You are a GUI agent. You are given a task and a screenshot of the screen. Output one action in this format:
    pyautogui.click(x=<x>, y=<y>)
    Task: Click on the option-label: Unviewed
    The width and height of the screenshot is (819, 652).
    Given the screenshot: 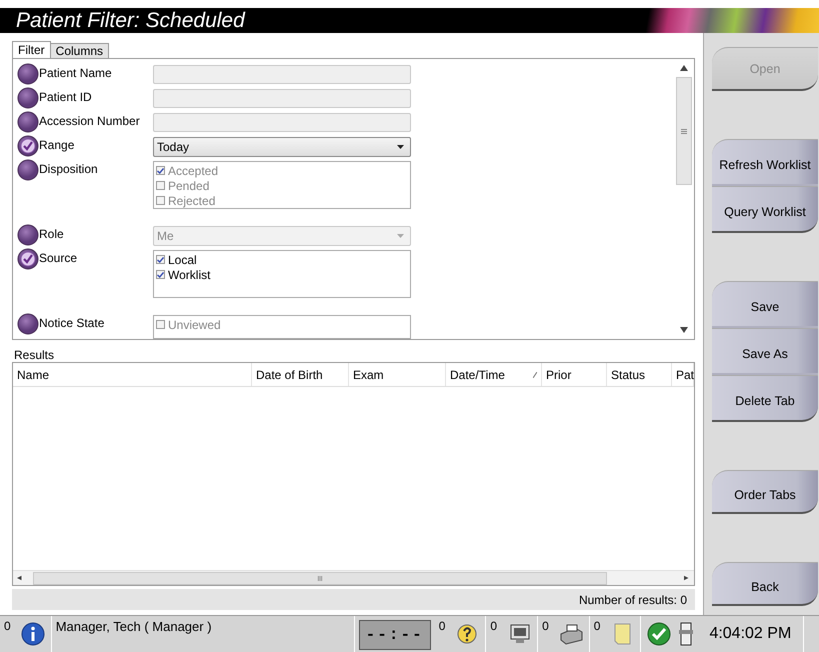 What is the action you would take?
    pyautogui.click(x=194, y=325)
    